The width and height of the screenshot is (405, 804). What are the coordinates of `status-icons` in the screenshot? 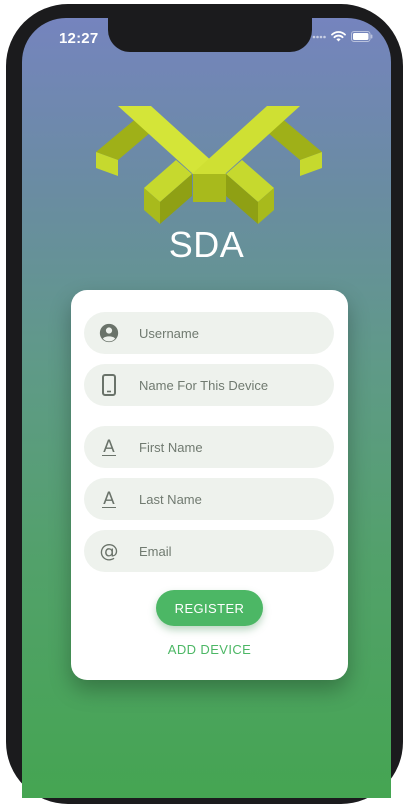 It's located at (342, 36).